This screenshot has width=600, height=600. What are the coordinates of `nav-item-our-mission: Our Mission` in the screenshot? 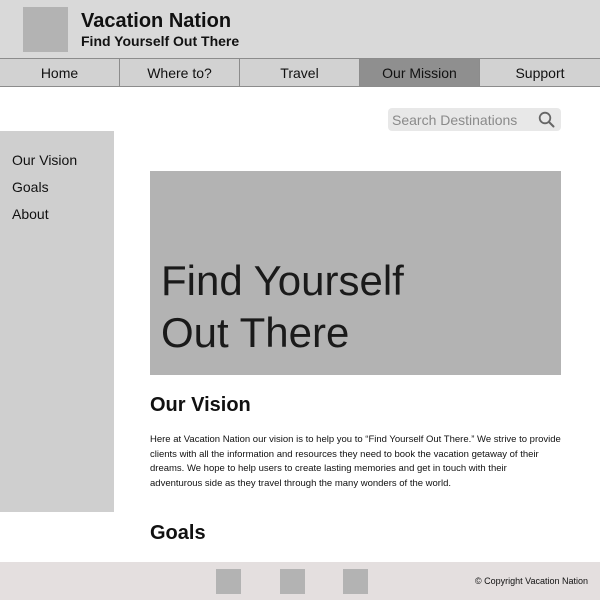 It's located at (420, 72).